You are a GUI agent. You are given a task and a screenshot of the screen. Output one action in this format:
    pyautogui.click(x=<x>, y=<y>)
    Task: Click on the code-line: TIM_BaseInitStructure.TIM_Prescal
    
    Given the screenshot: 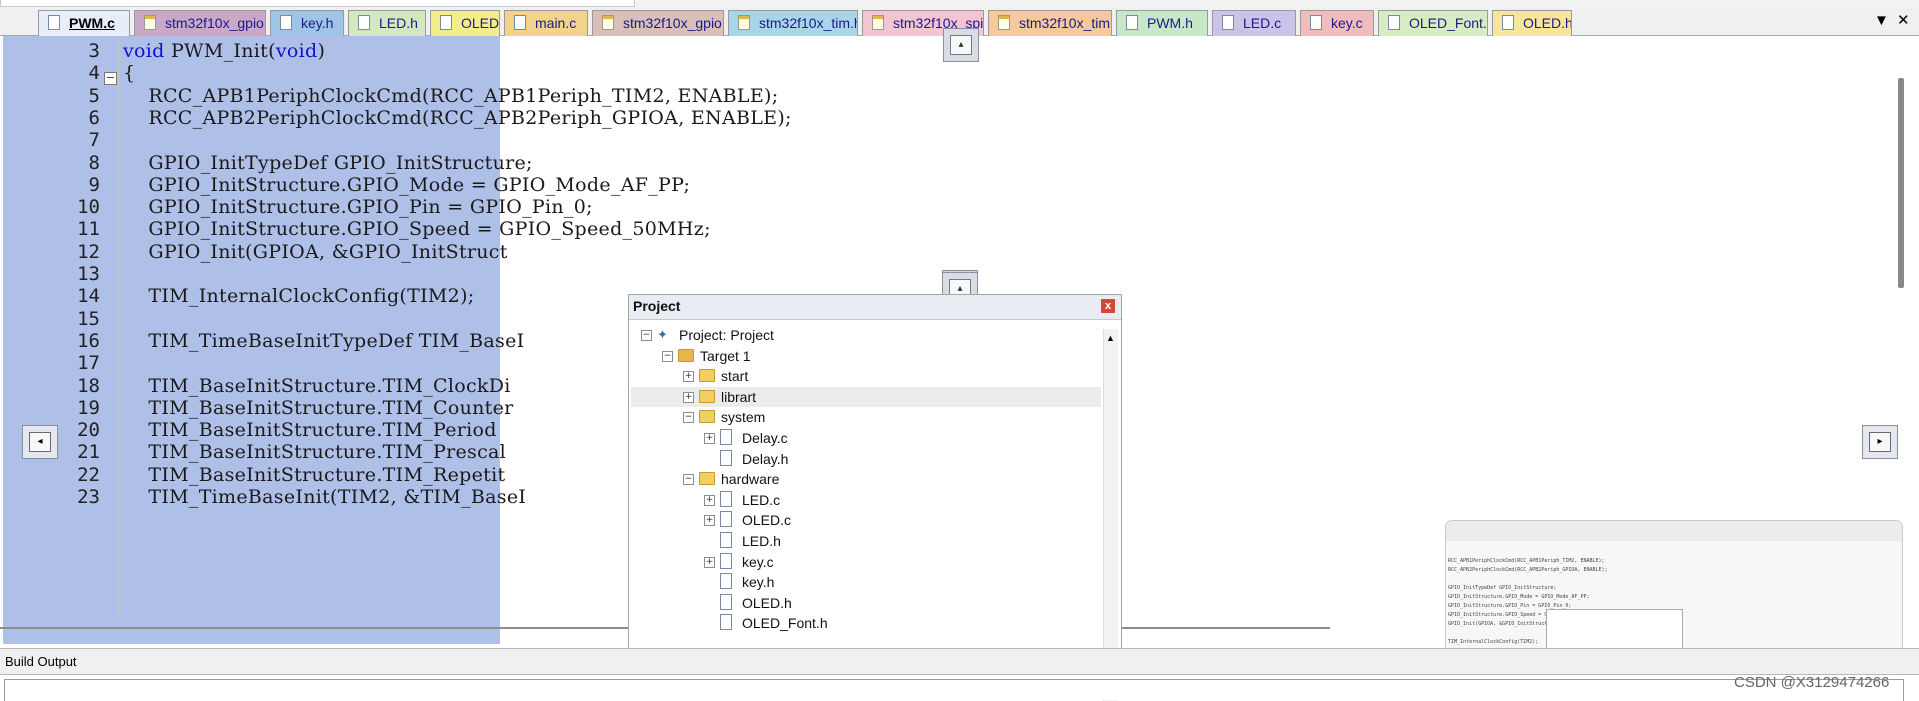 What is the action you would take?
    pyautogui.click(x=314, y=452)
    